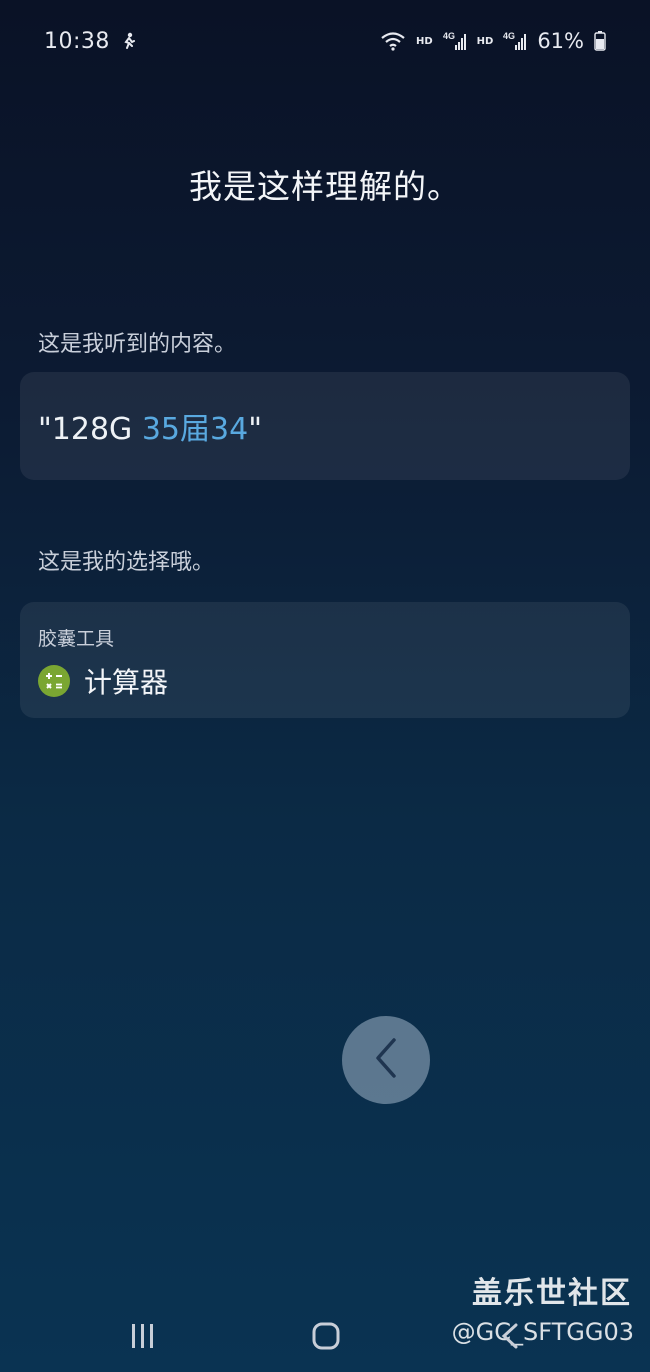  I want to click on signal-icon-2: 4G, so click(515, 41).